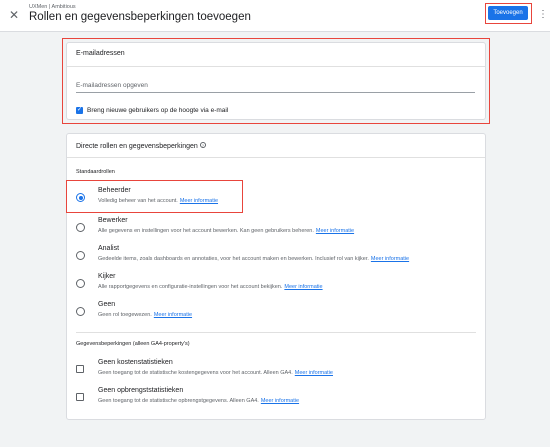 Image resolution: width=550 pixels, height=447 pixels. What do you see at coordinates (100, 53) in the screenshot?
I see `email-section-title: E-mailadressen` at bounding box center [100, 53].